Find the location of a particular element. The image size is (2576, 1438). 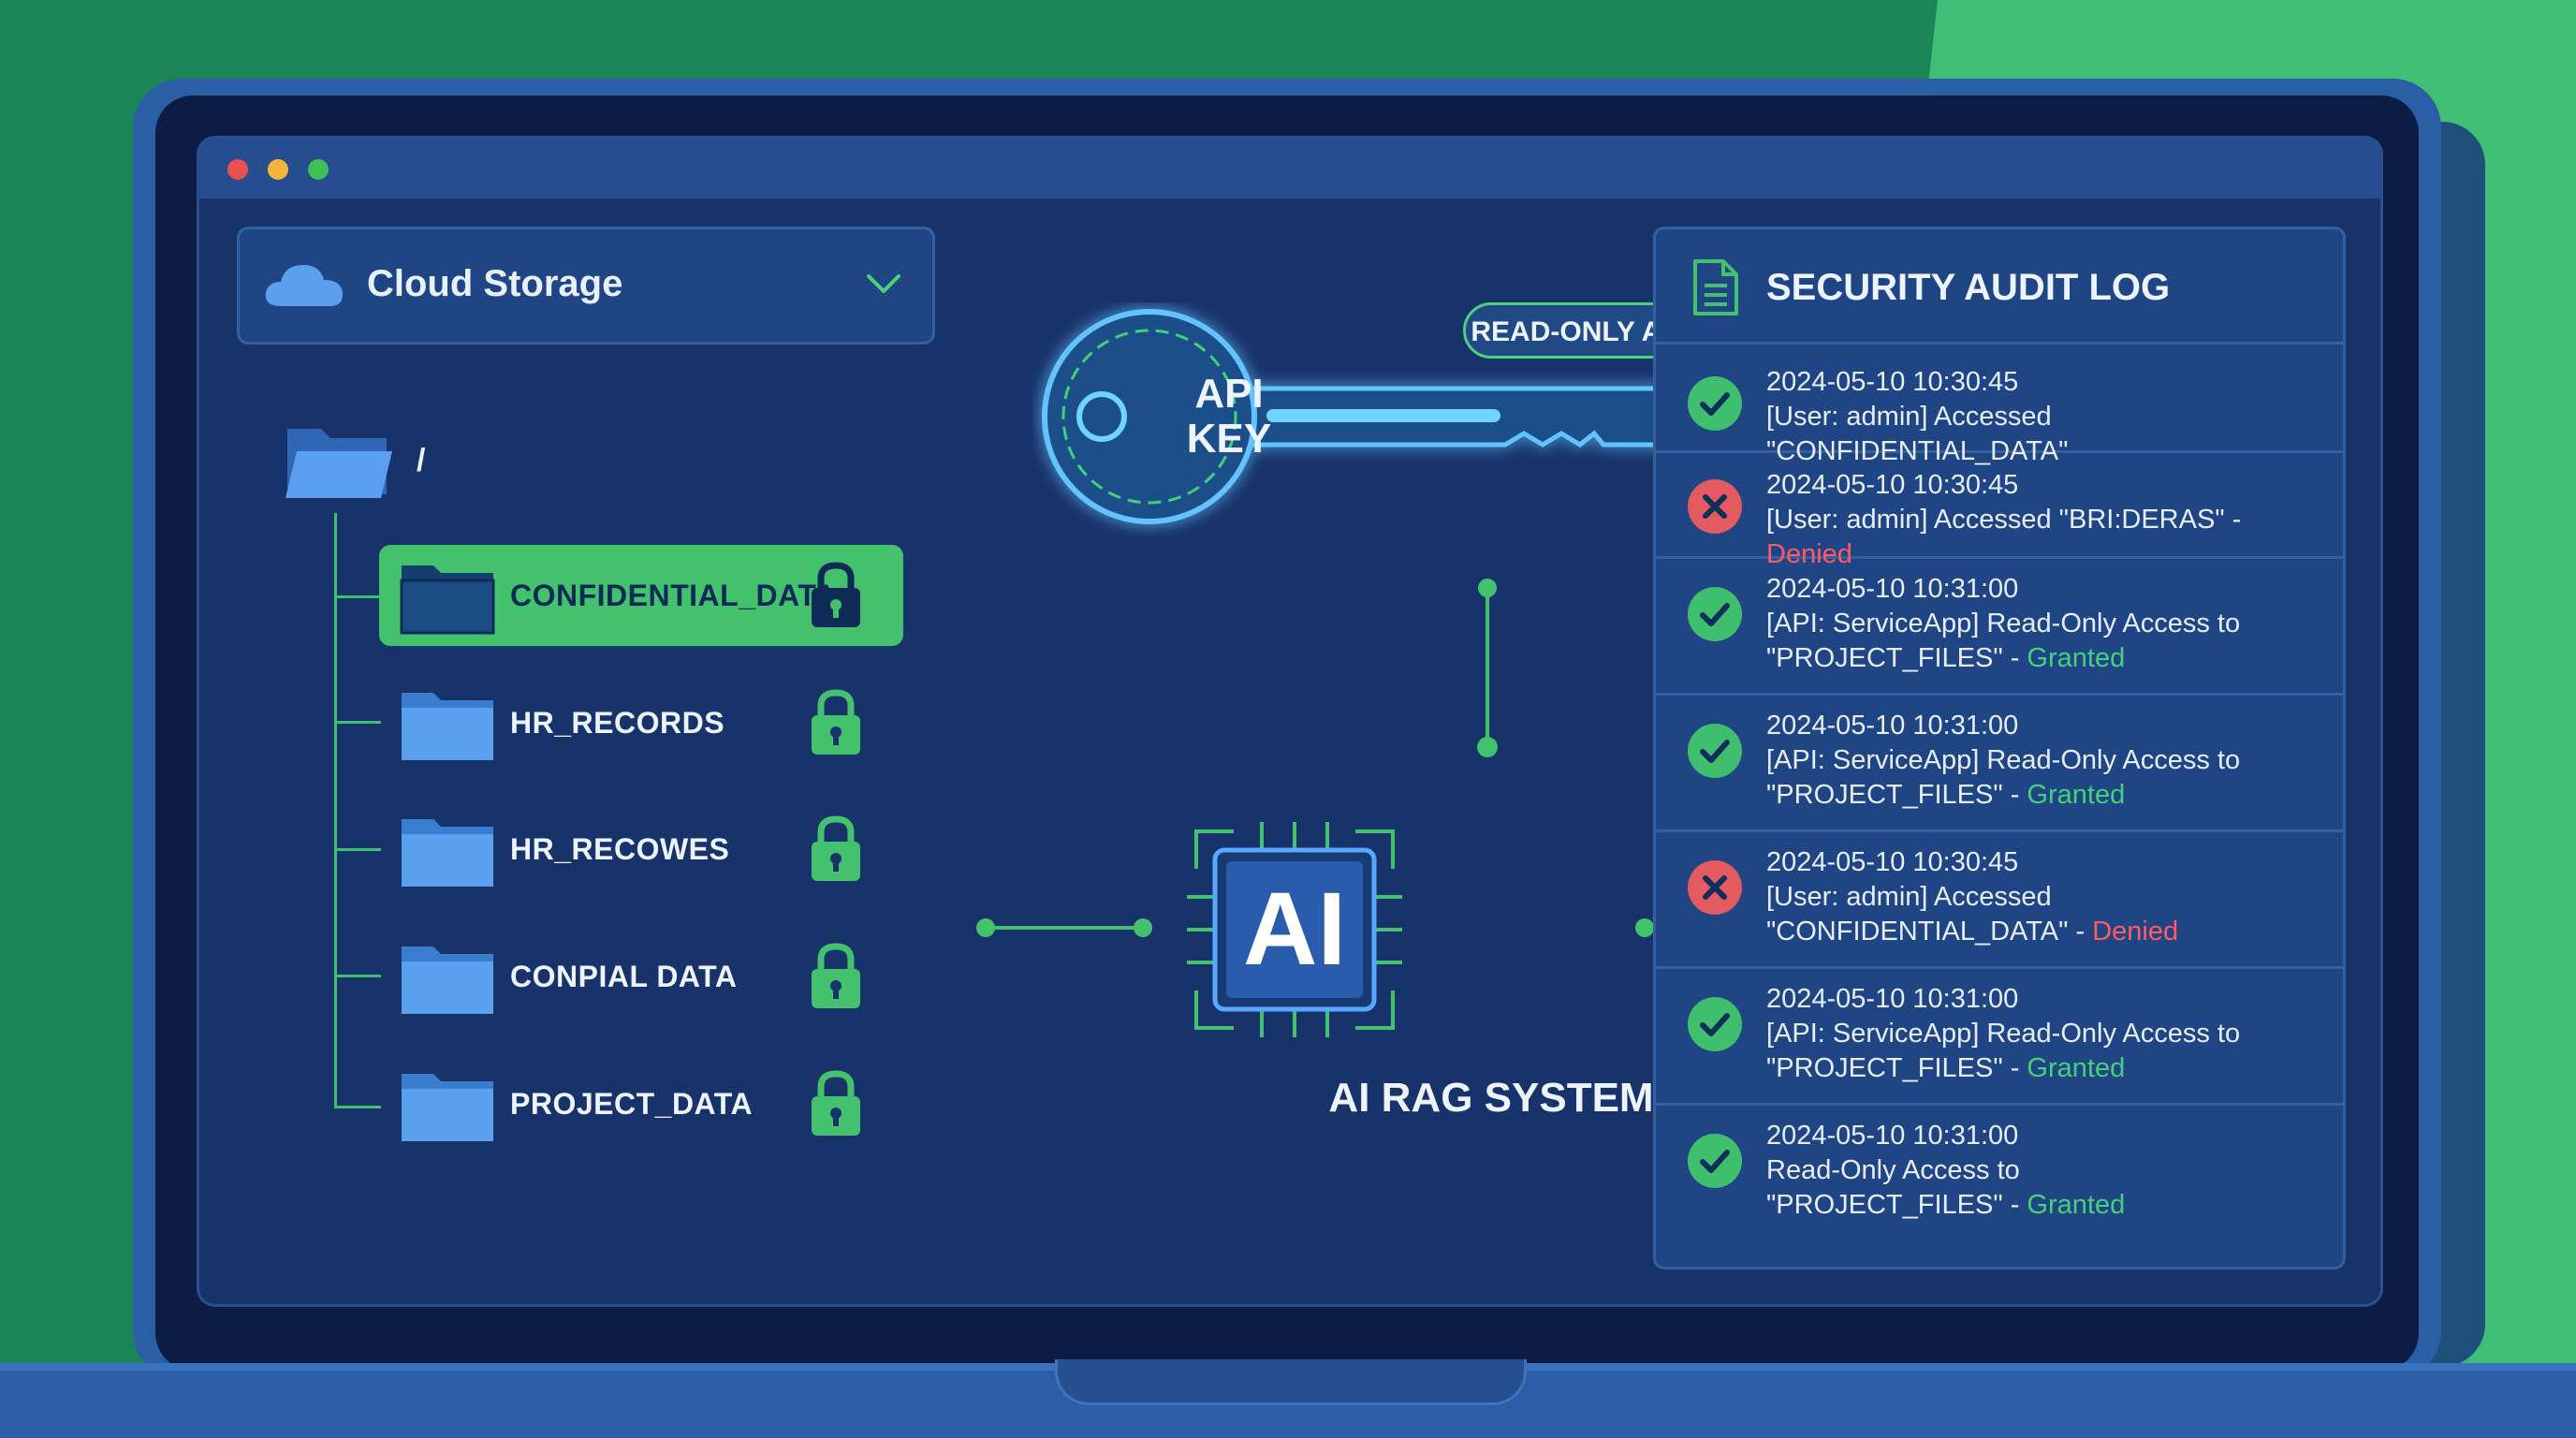

laptop-notch is located at coordinates (1291, 1382).